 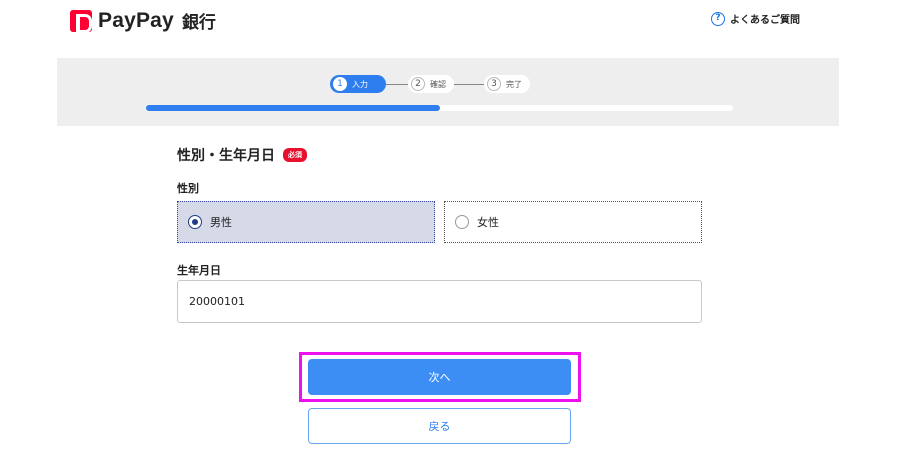 What do you see at coordinates (514, 84) in the screenshot?
I see `step-label: 完了` at bounding box center [514, 84].